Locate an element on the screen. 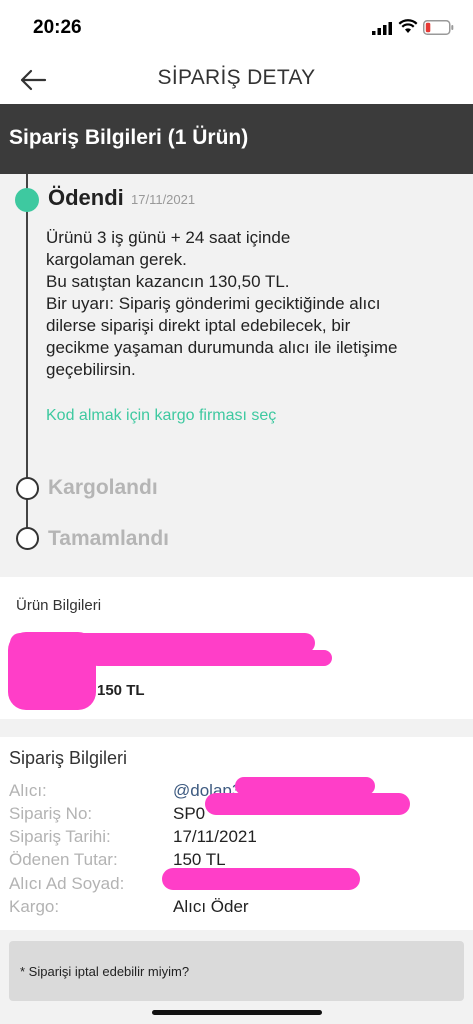 This screenshot has width=473, height=1024. order-details-title: Sipariş Bilgileri is located at coordinates (68, 758).